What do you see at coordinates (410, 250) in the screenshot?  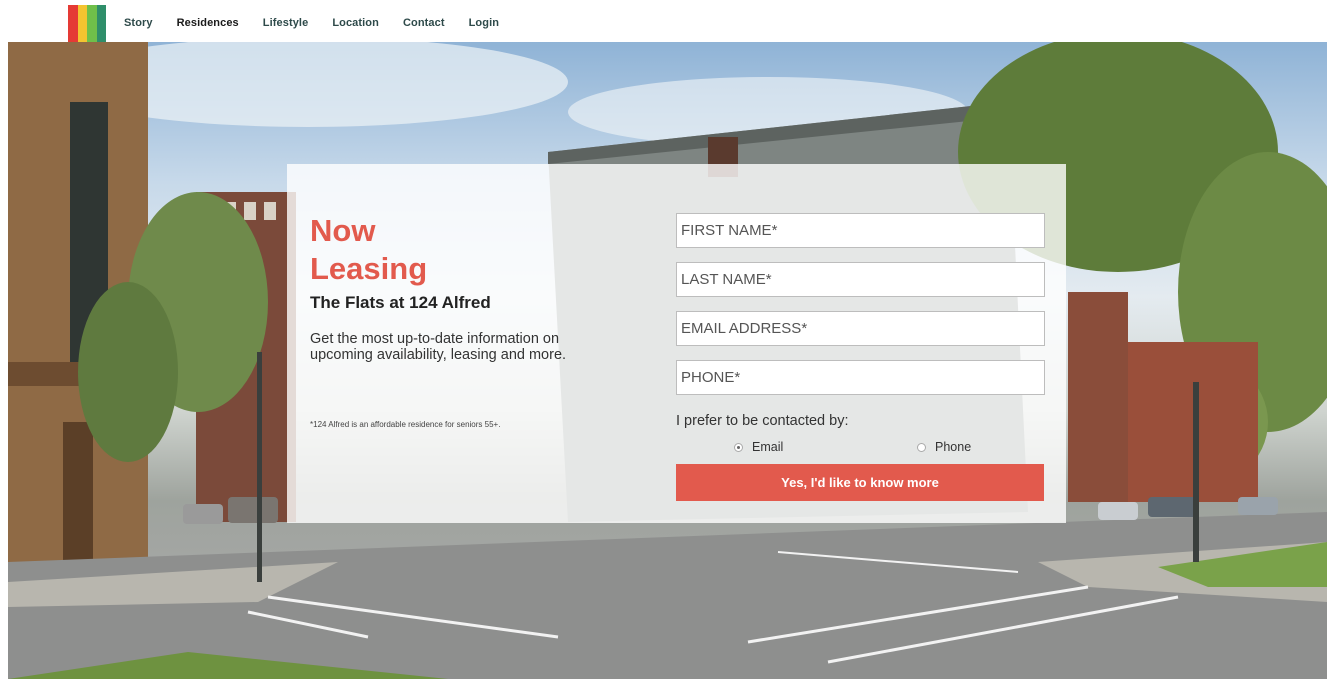 I see `headline: Now Leasing` at bounding box center [410, 250].